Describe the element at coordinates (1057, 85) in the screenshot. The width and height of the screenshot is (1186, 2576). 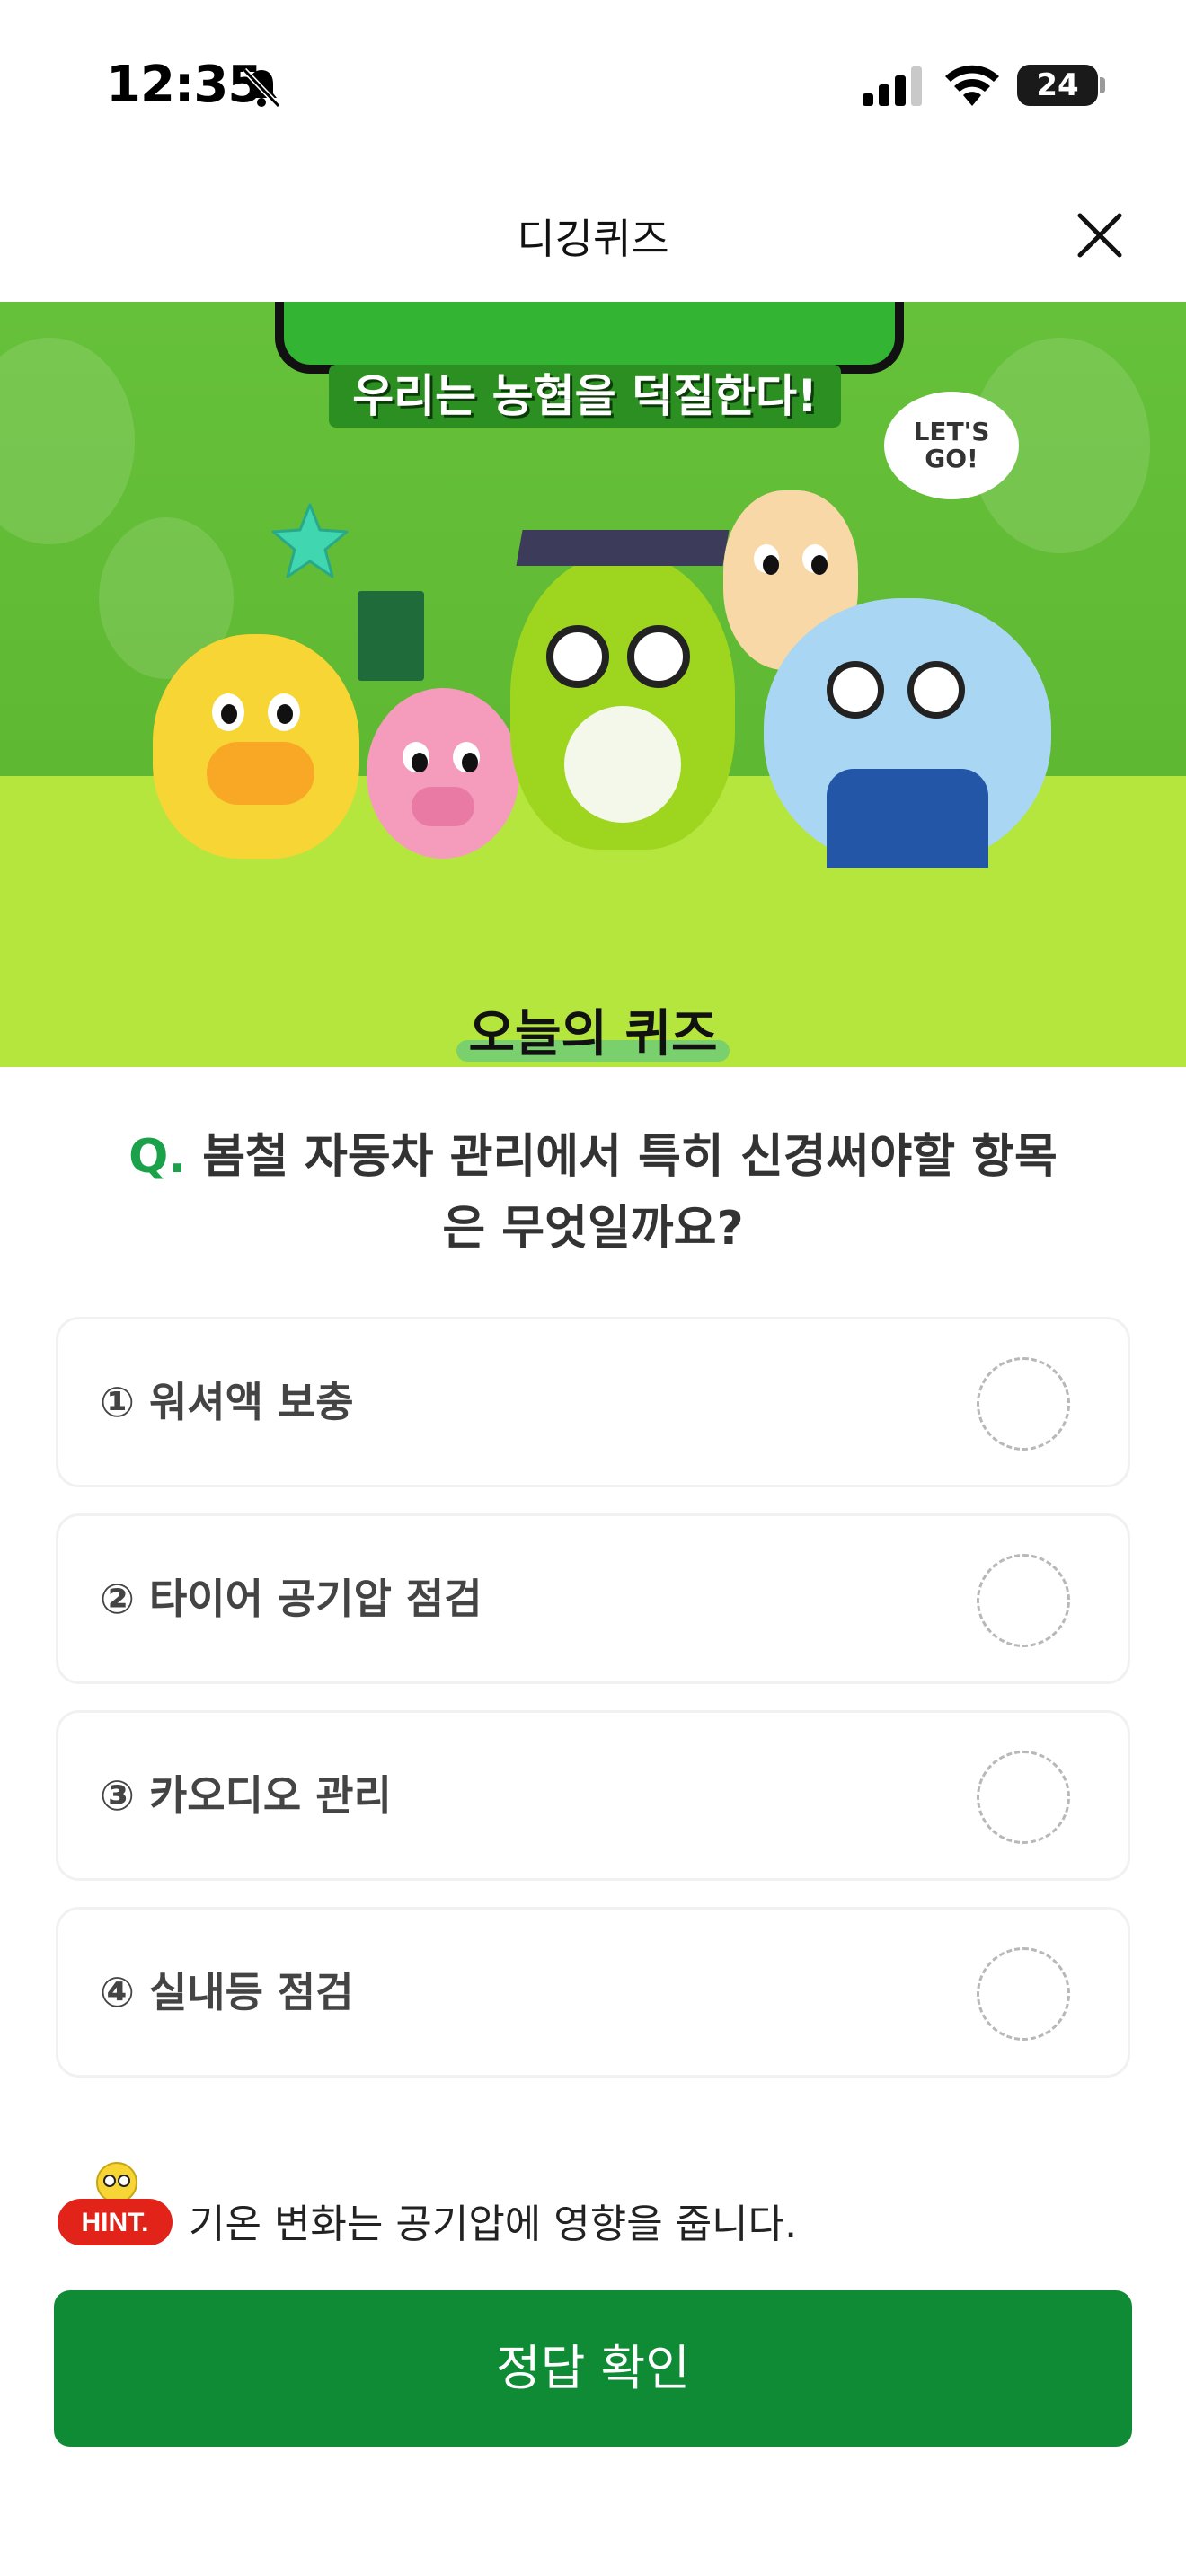
I see `battery-level: 24` at that location.